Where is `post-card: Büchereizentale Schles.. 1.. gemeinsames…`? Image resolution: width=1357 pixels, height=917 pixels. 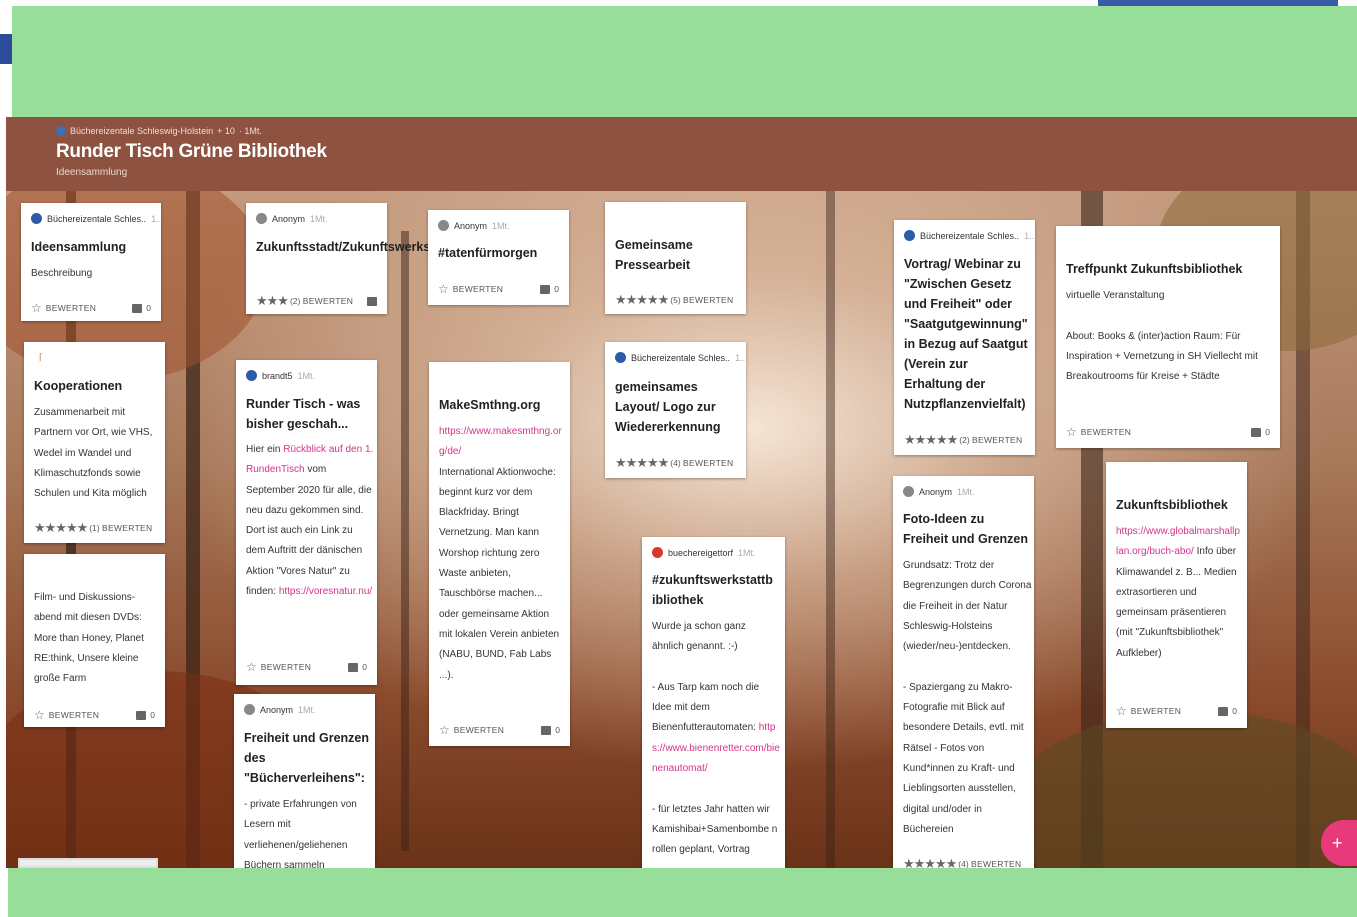 post-card: Büchereizentale Schles.. 1.. gemeinsames… is located at coordinates (675, 410).